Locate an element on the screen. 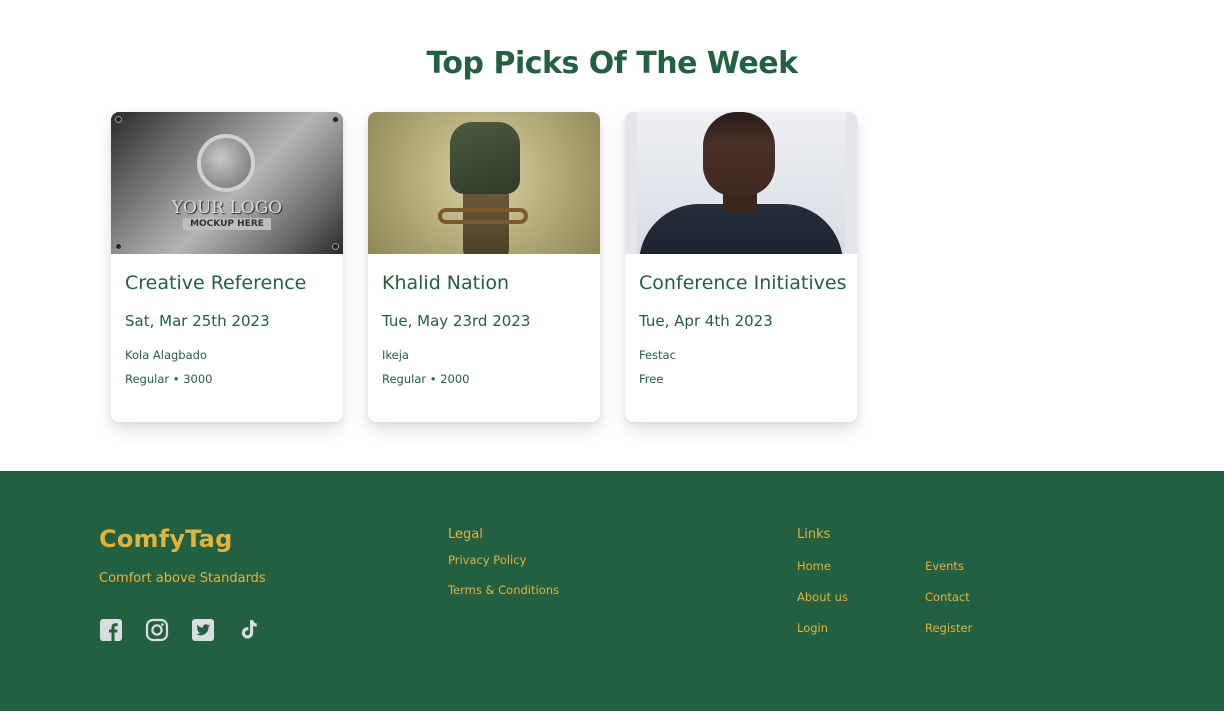 The width and height of the screenshot is (1224, 712). facebook-icon is located at coordinates (111, 630).